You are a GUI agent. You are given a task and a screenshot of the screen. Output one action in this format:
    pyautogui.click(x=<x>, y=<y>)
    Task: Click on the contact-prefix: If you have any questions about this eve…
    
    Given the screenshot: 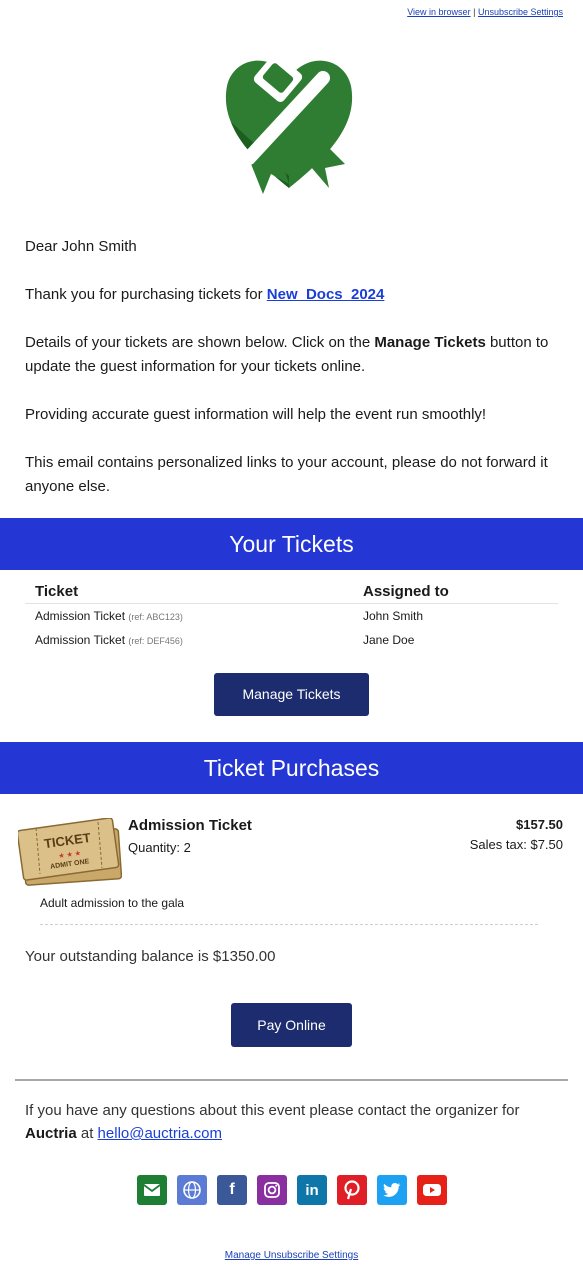 What is the action you would take?
    pyautogui.click(x=272, y=1110)
    